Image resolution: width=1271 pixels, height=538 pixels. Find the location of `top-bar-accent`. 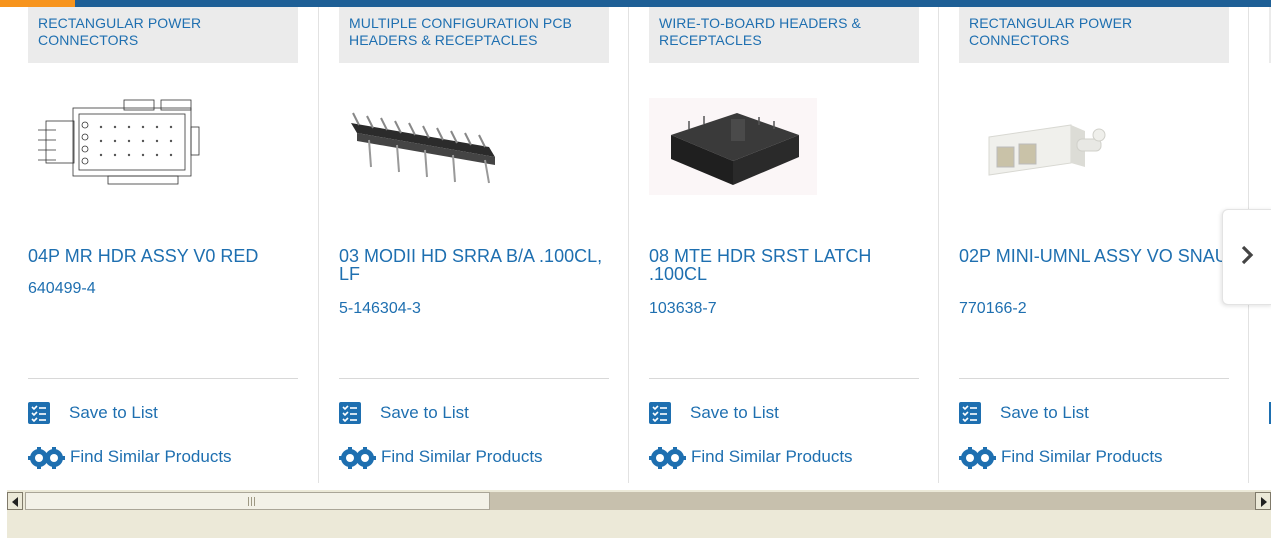

top-bar-accent is located at coordinates (37, 3).